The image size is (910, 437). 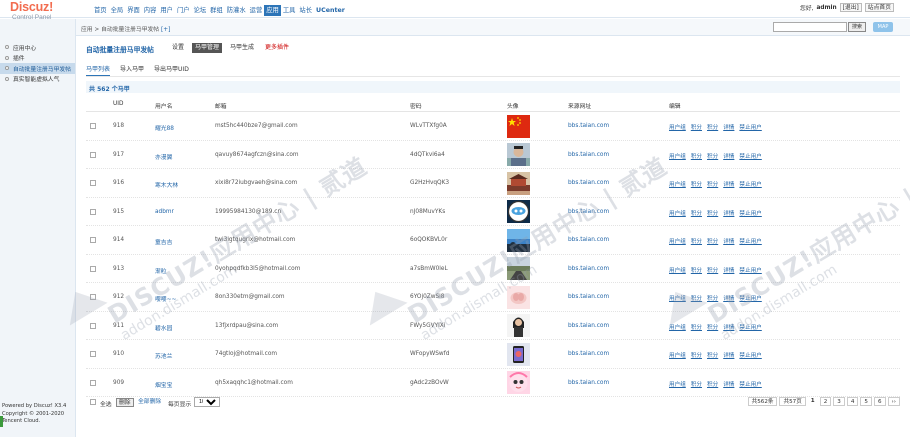 I want to click on select-all-checkbox, so click(x=93, y=402).